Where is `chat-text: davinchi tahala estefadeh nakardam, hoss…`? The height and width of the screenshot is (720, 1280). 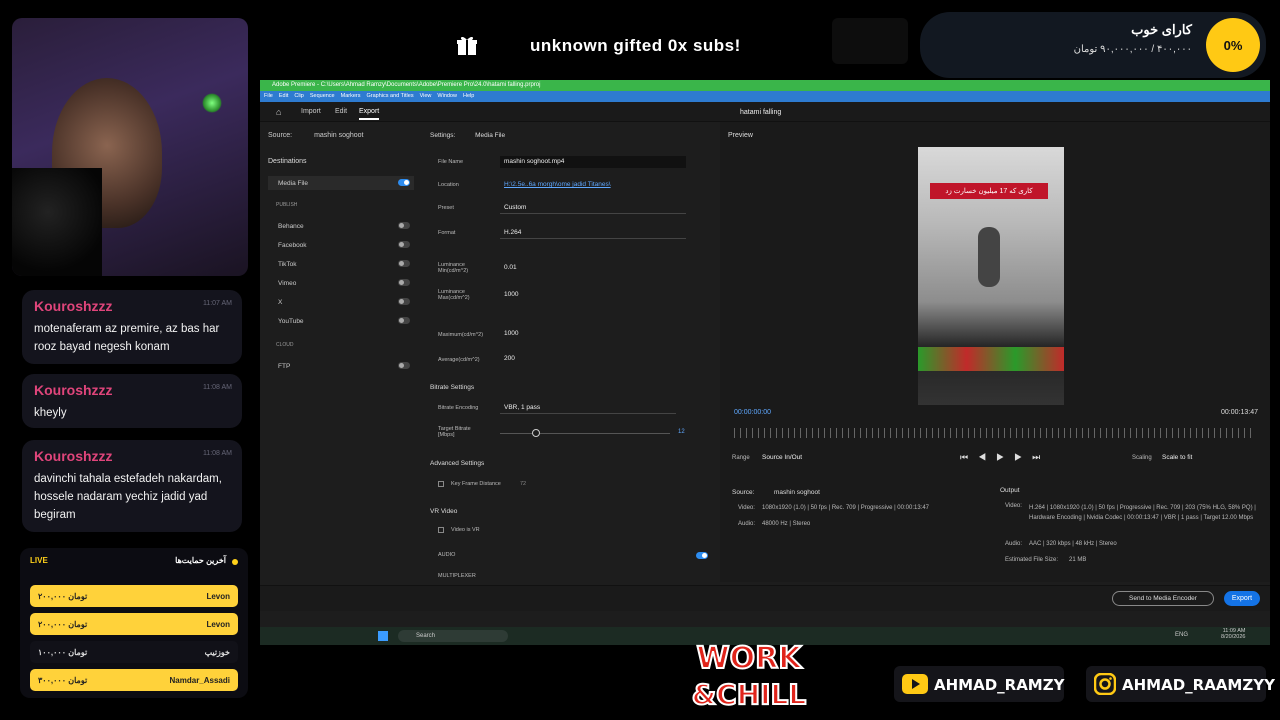
chat-text: davinchi tahala estefadeh nakardam, hoss… is located at coordinates (128, 497).